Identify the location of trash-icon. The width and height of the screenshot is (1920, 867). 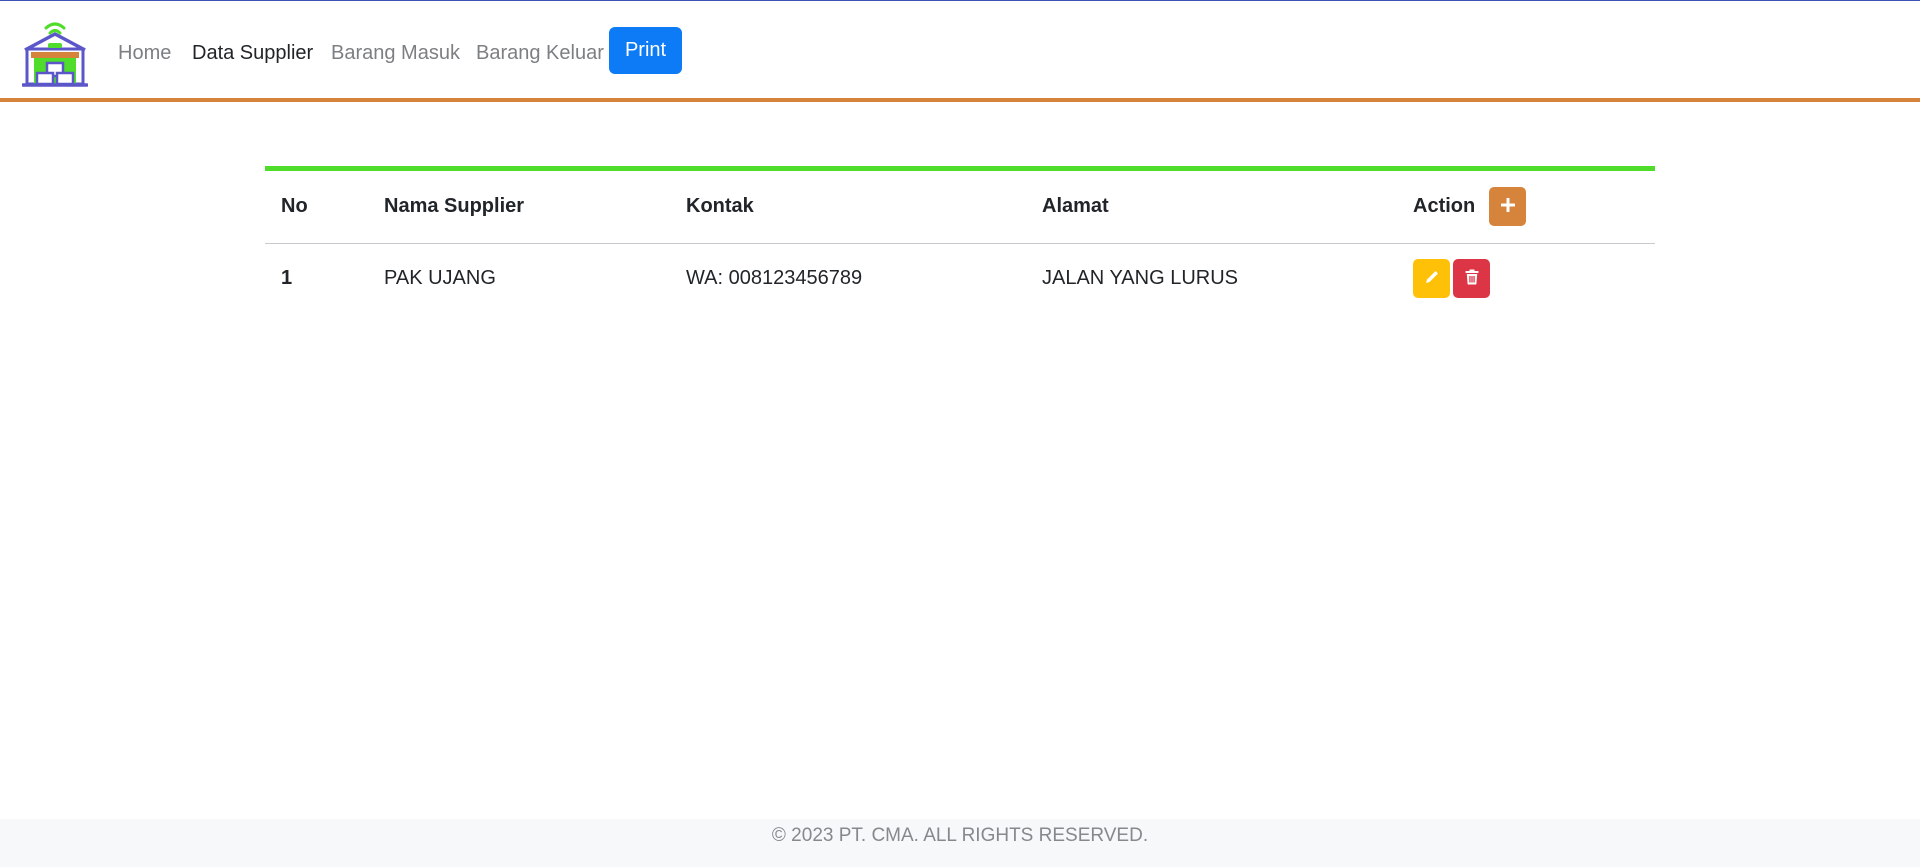
(1472, 278).